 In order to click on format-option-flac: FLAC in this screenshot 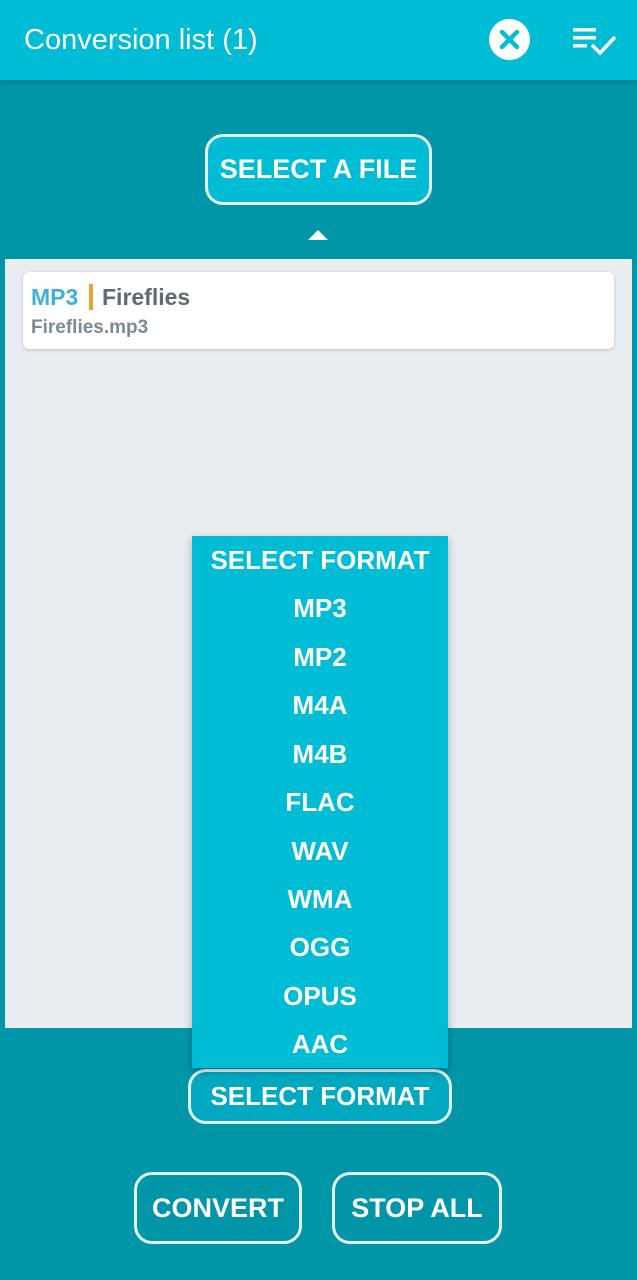, I will do `click(320, 802)`.